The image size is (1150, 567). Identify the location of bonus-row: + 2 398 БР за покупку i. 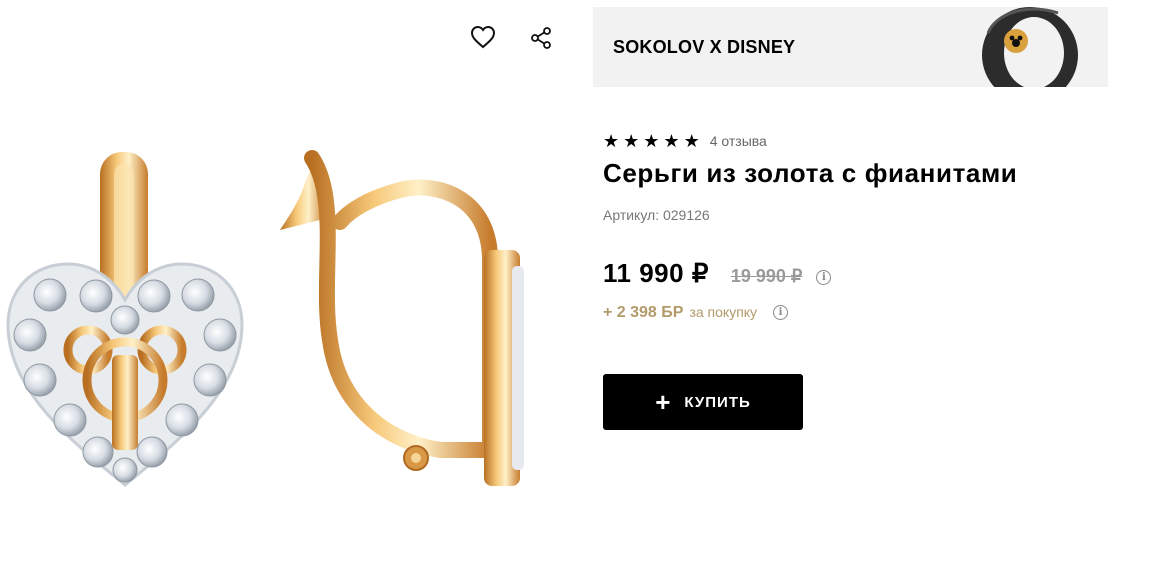
(696, 313).